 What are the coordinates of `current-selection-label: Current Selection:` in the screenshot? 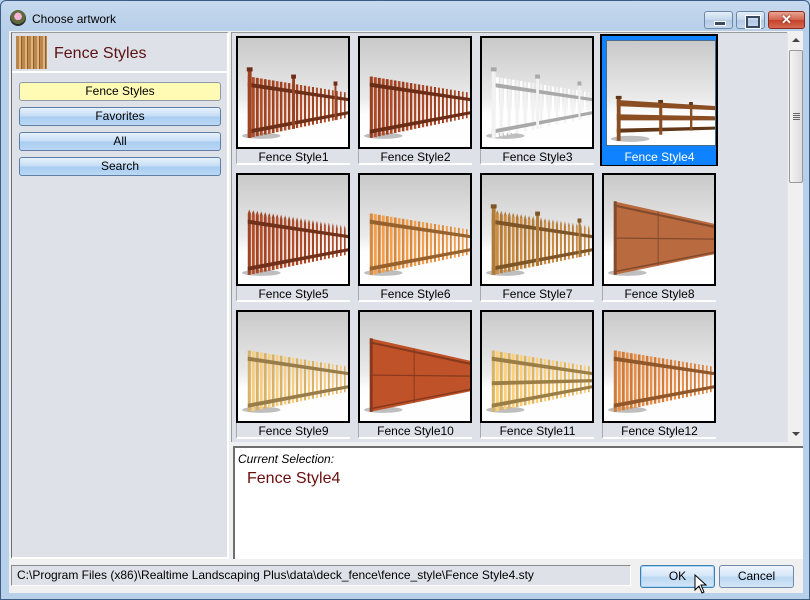 It's located at (286, 459).